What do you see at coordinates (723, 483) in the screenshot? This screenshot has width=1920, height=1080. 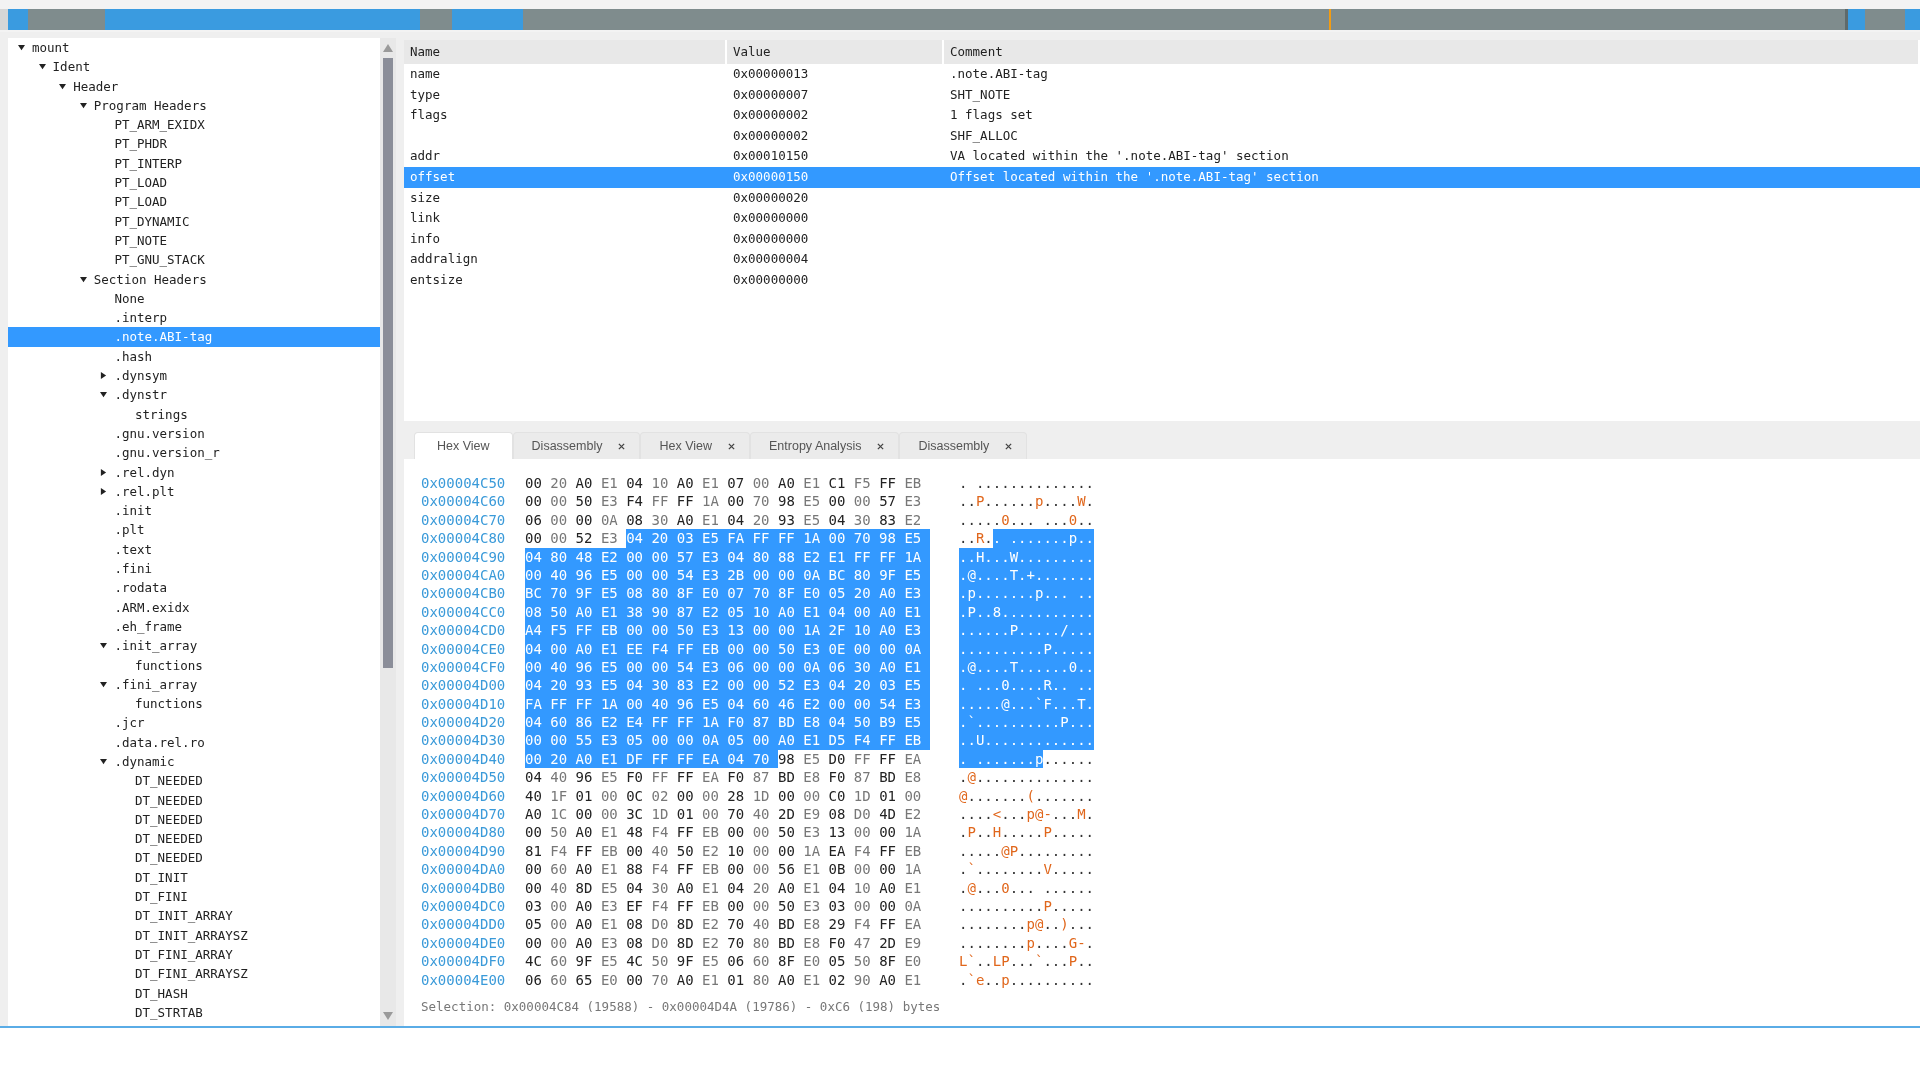 I see `hex-bytes: 00 20 A0 E1 04 10 A0 E1 07 00 A0 E1 C1 F5 FF EB` at bounding box center [723, 483].